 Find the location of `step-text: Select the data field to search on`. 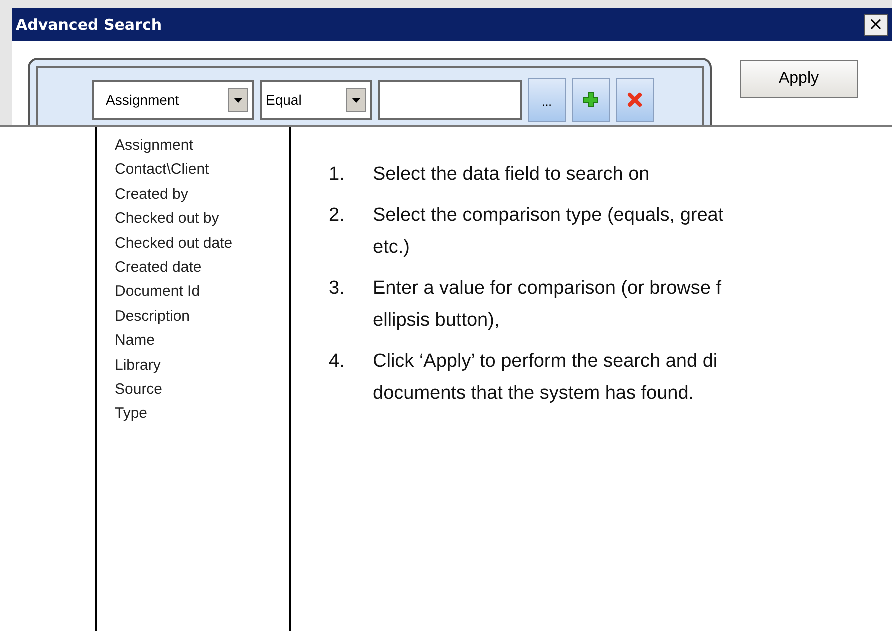

step-text: Select the data field to search on is located at coordinates (511, 175).